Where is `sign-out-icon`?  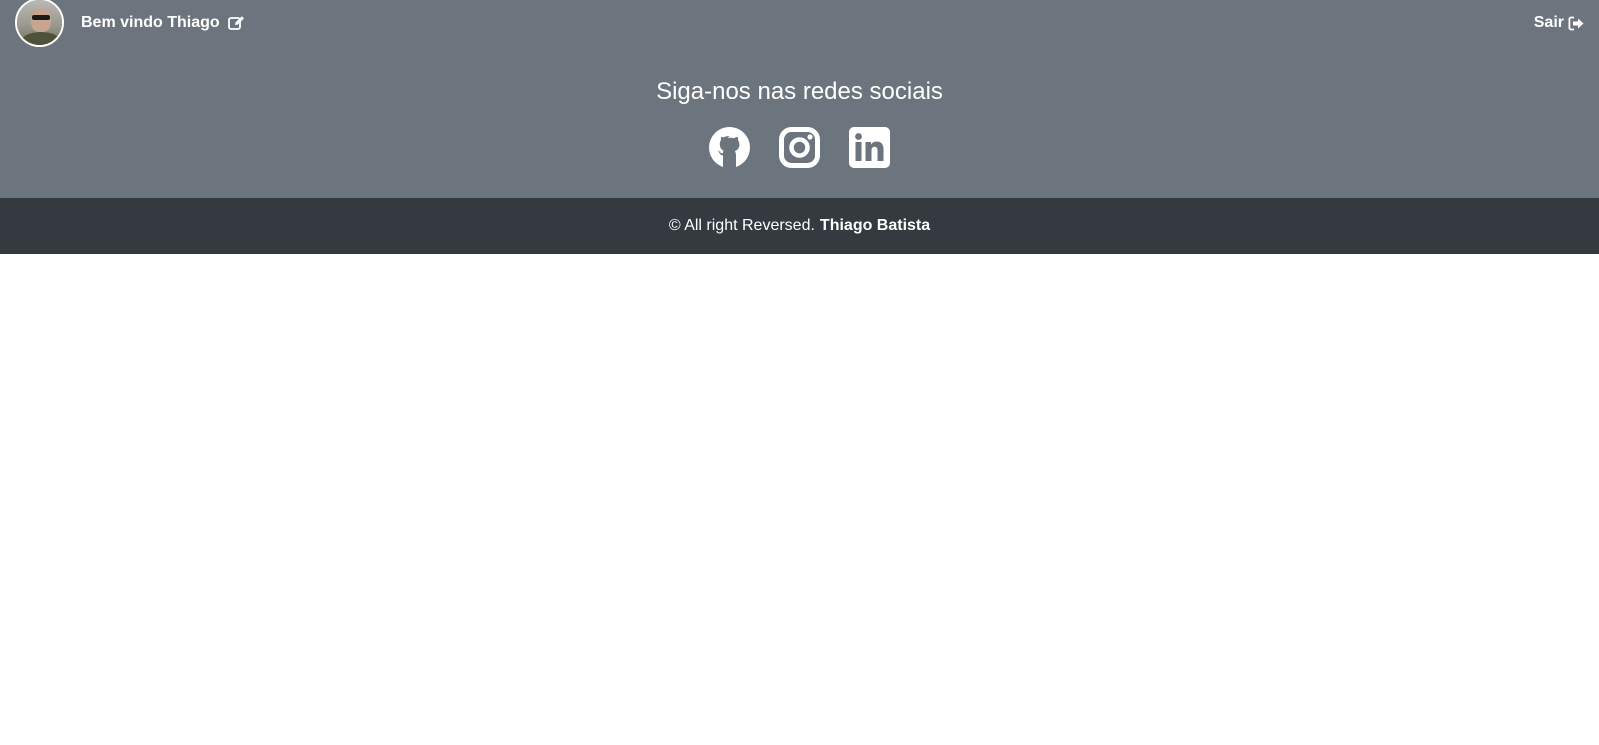 sign-out-icon is located at coordinates (1576, 23).